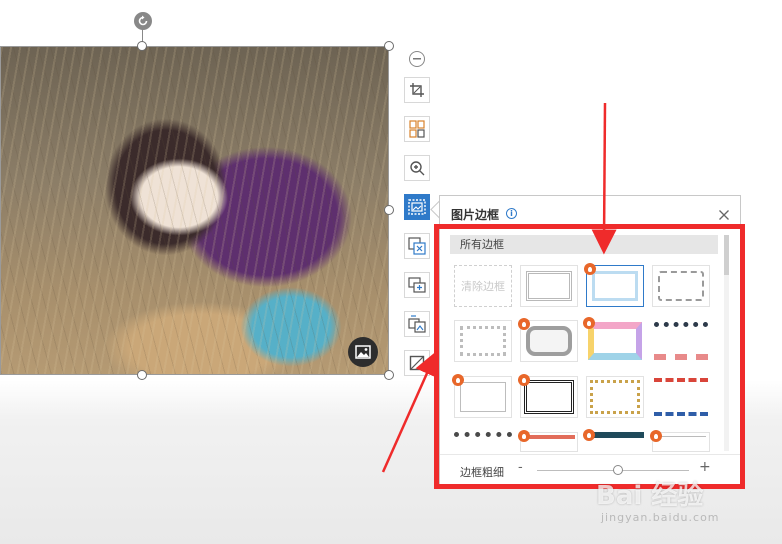 This screenshot has width=782, height=544. I want to click on border-option-floral, so click(615, 397).